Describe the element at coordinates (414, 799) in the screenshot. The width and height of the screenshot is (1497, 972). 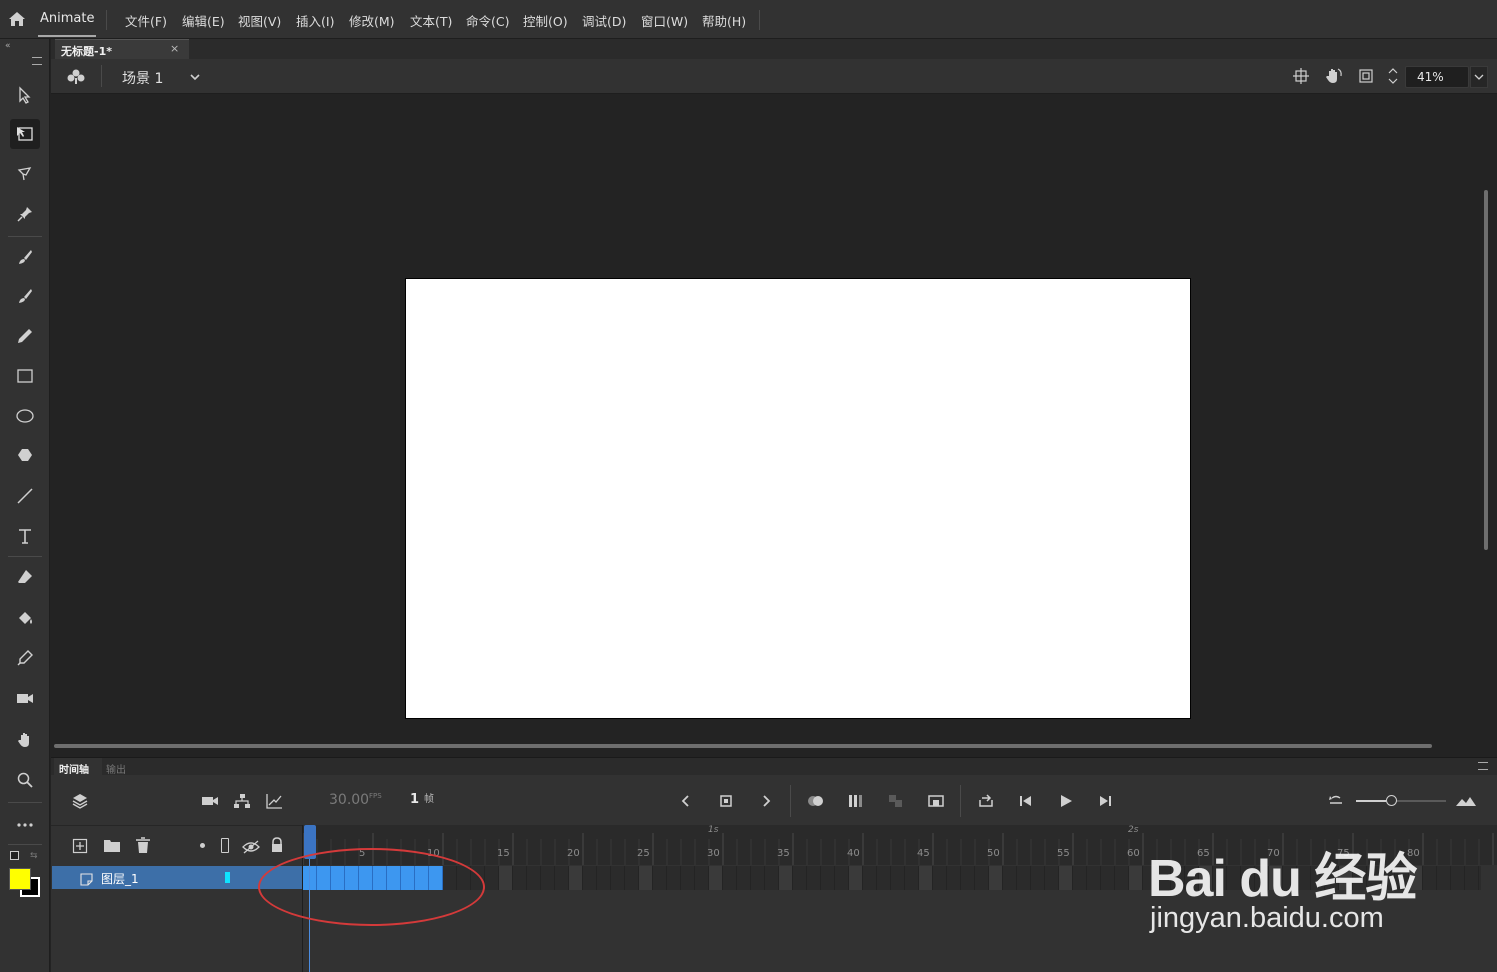
I see `current-frame-value: 1` at that location.